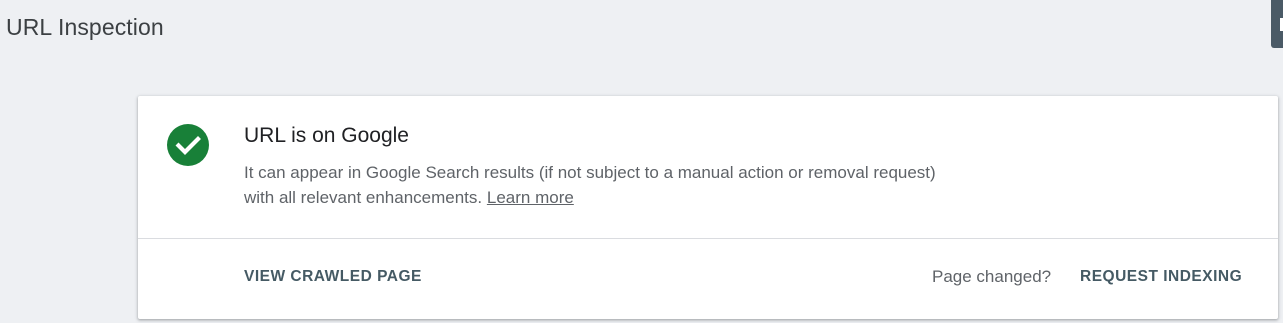 Image resolution: width=1283 pixels, height=323 pixels. What do you see at coordinates (85, 27) in the screenshot?
I see `page-title: URL Inspection` at bounding box center [85, 27].